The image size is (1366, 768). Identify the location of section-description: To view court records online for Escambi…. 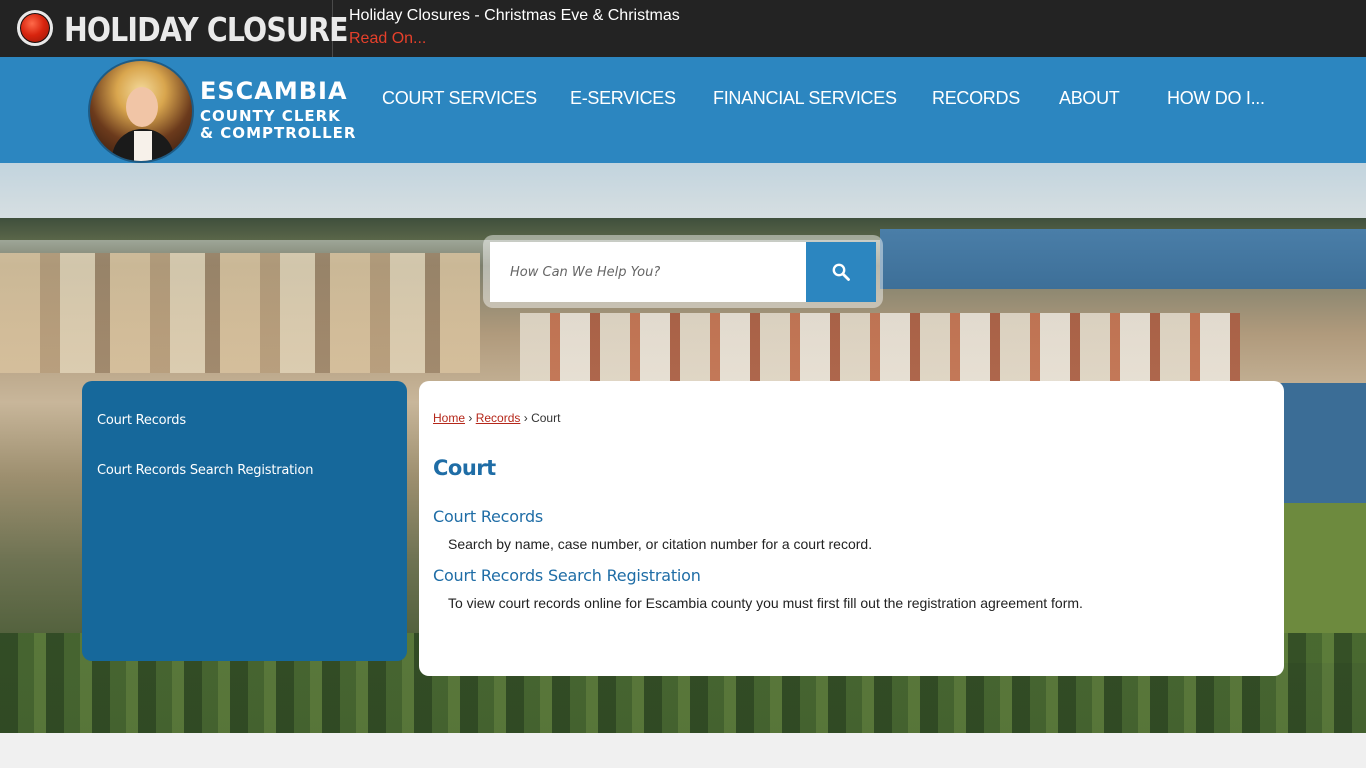
(765, 603).